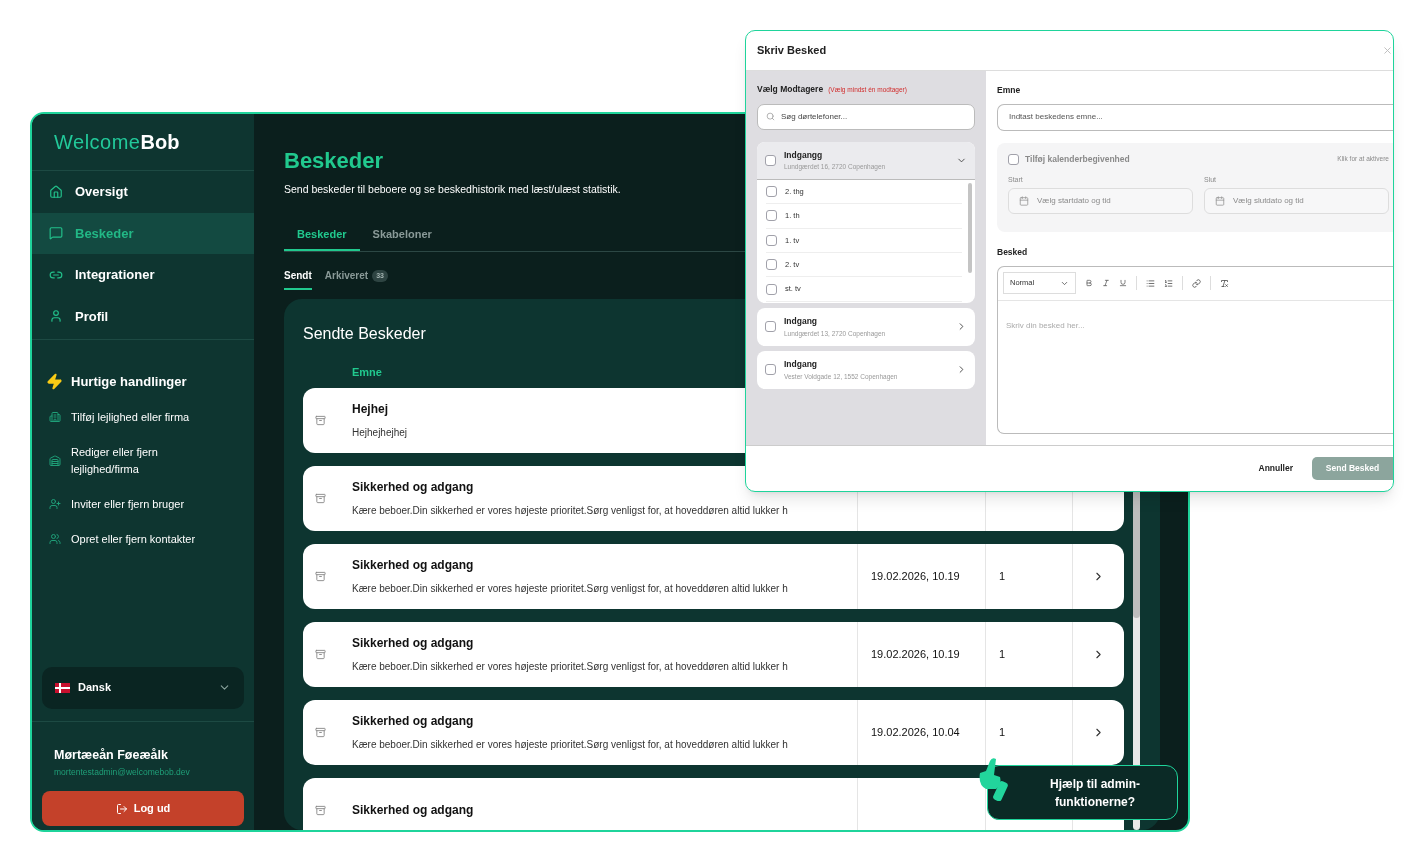 The image size is (1424, 862). Describe the element at coordinates (1089, 283) in the screenshot. I see `bold-icon` at that location.